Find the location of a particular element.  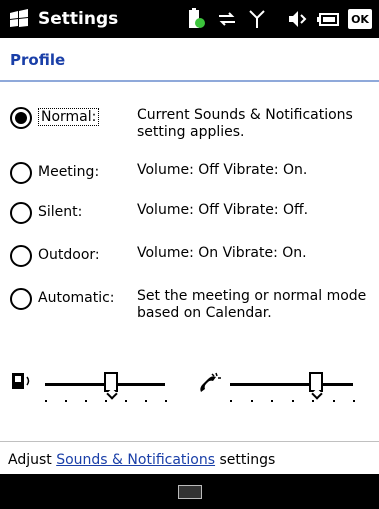

radio-automatic is located at coordinates (21, 299).